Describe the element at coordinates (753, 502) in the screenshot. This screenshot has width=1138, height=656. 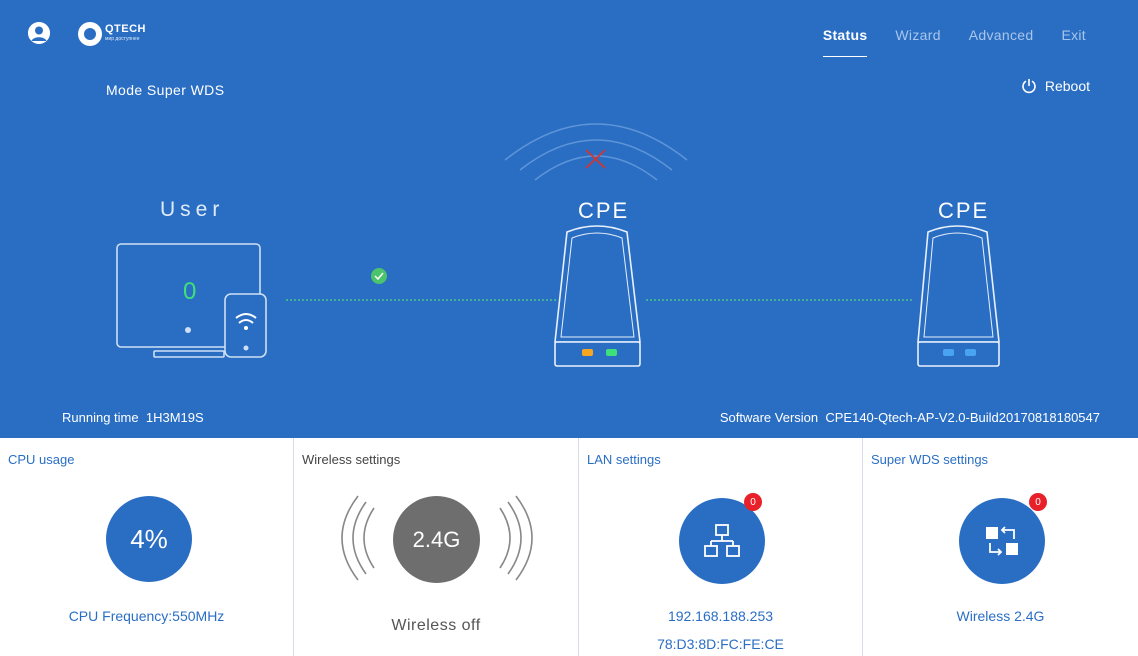
I see `lan-alert-badge: 0` at that location.